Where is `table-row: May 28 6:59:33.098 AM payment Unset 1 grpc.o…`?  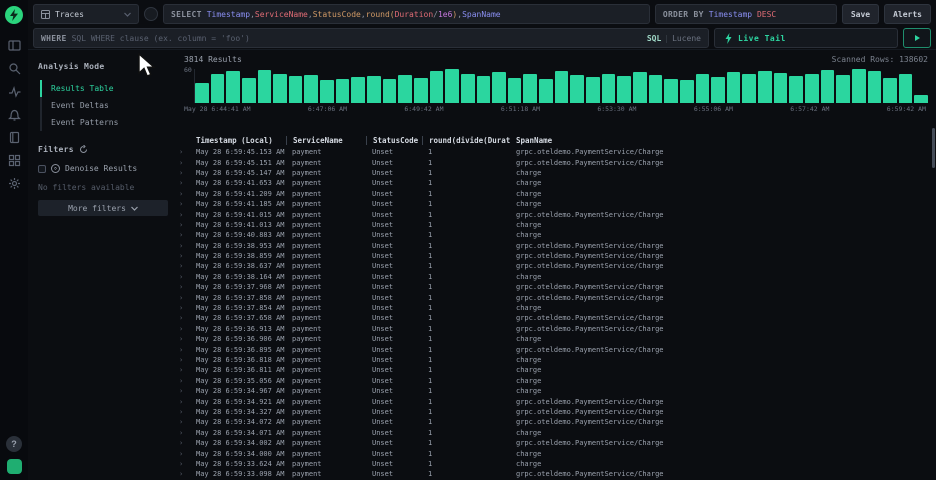
table-row: May 28 6:59:33.098 AM payment Unset 1 grpc.o… is located at coordinates (556, 474).